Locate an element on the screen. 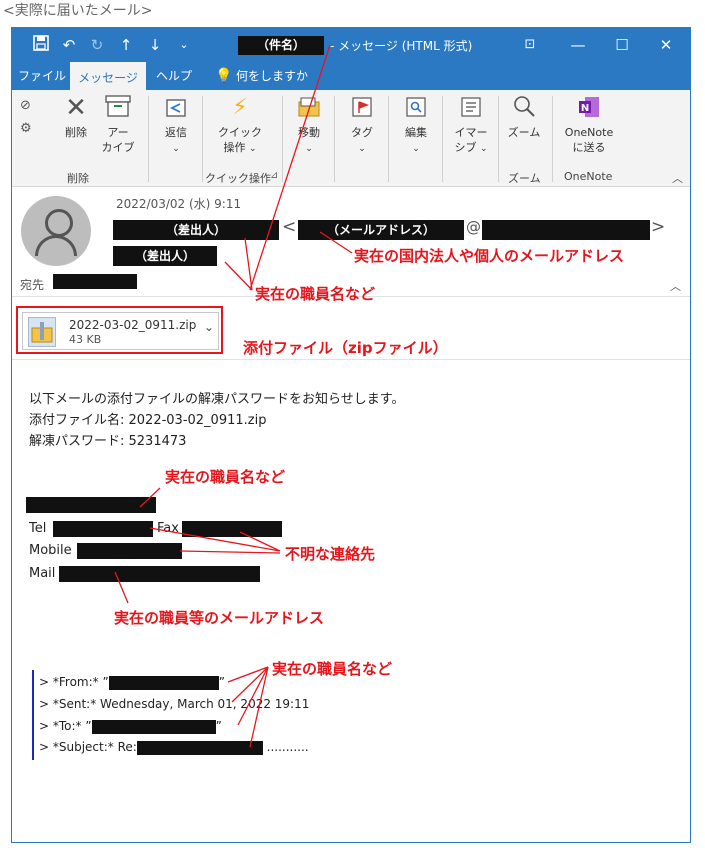 This screenshot has width=705, height=848. close-bracket: > is located at coordinates (658, 227).